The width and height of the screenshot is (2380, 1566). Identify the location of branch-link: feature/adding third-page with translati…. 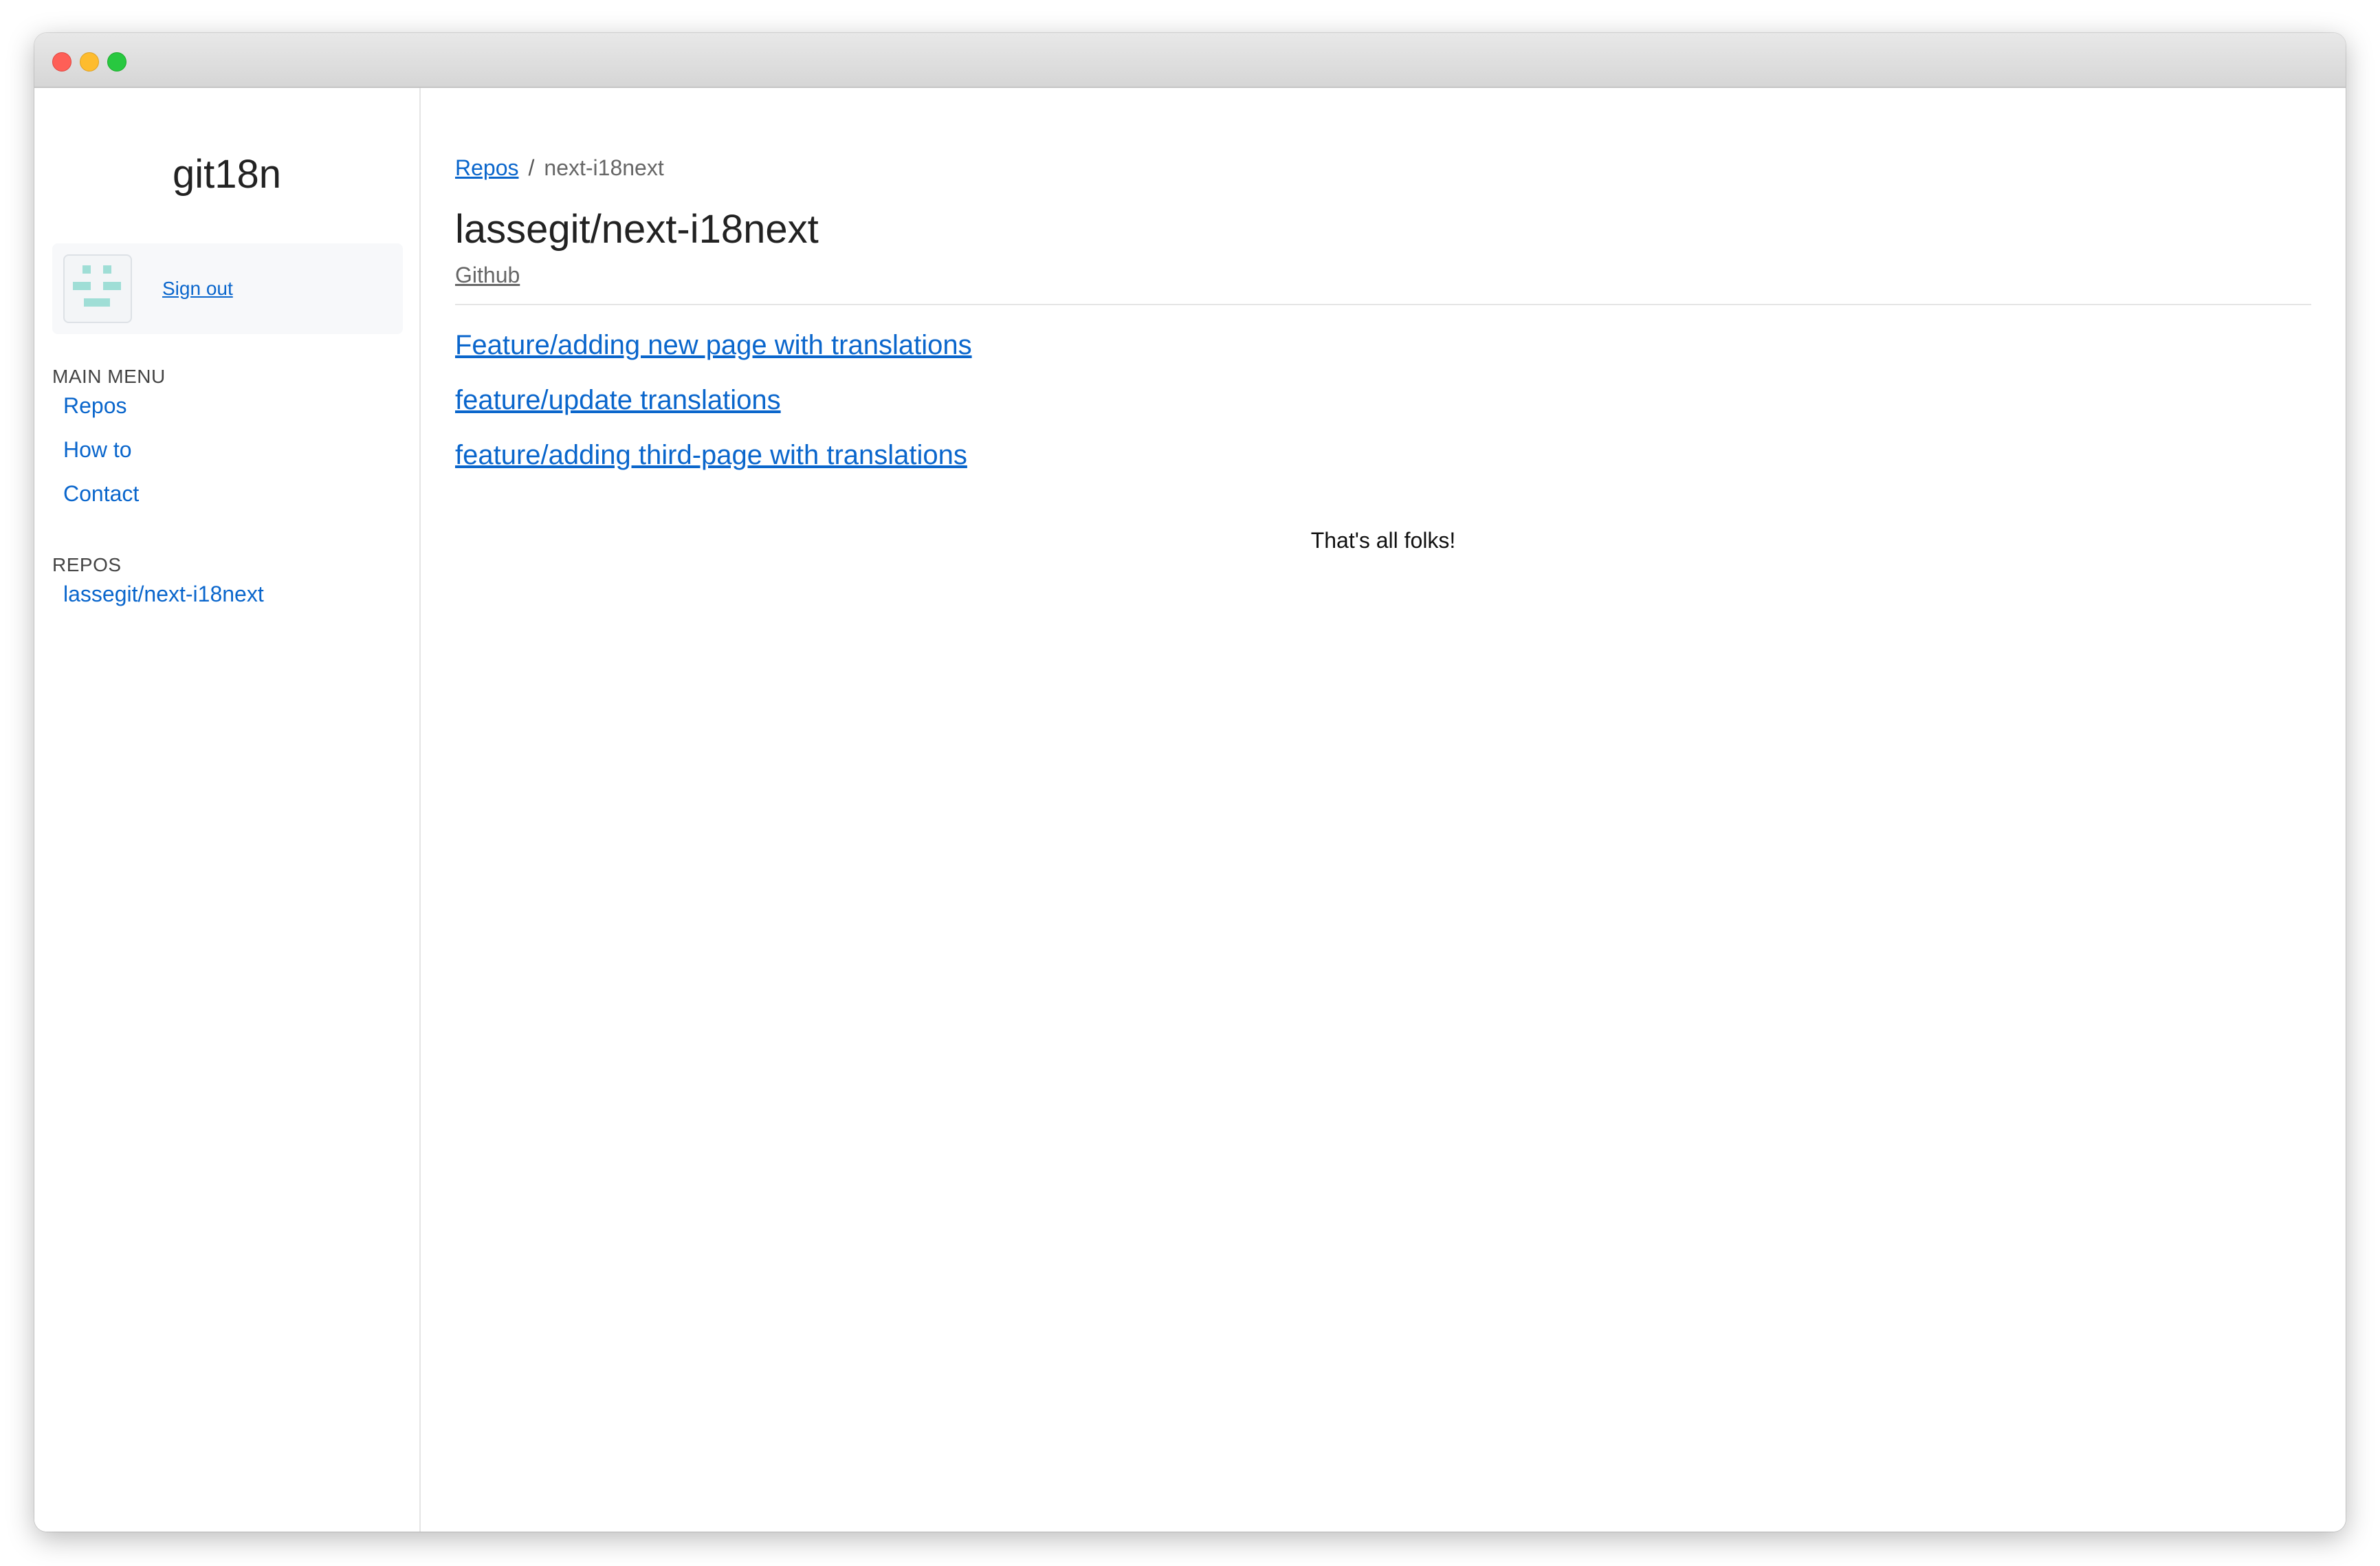
(711, 455).